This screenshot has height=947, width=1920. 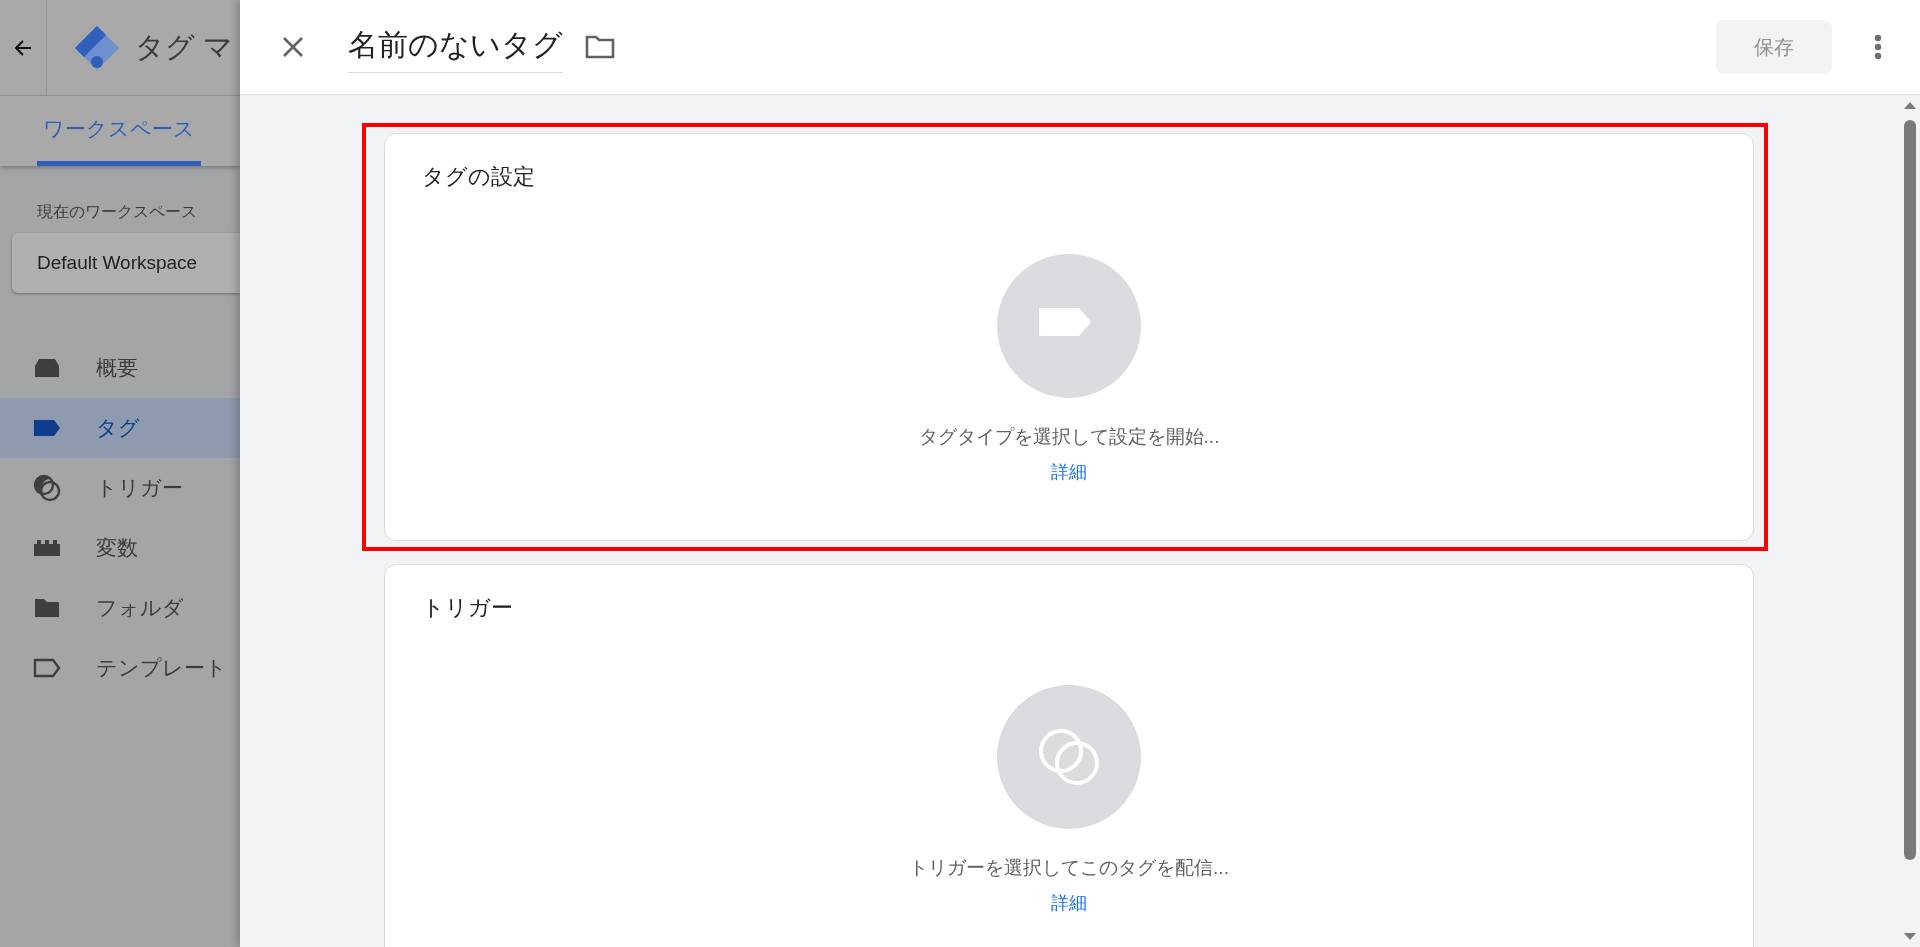 What do you see at coordinates (120, 548) in the screenshot?
I see `sidebar-item: 変数` at bounding box center [120, 548].